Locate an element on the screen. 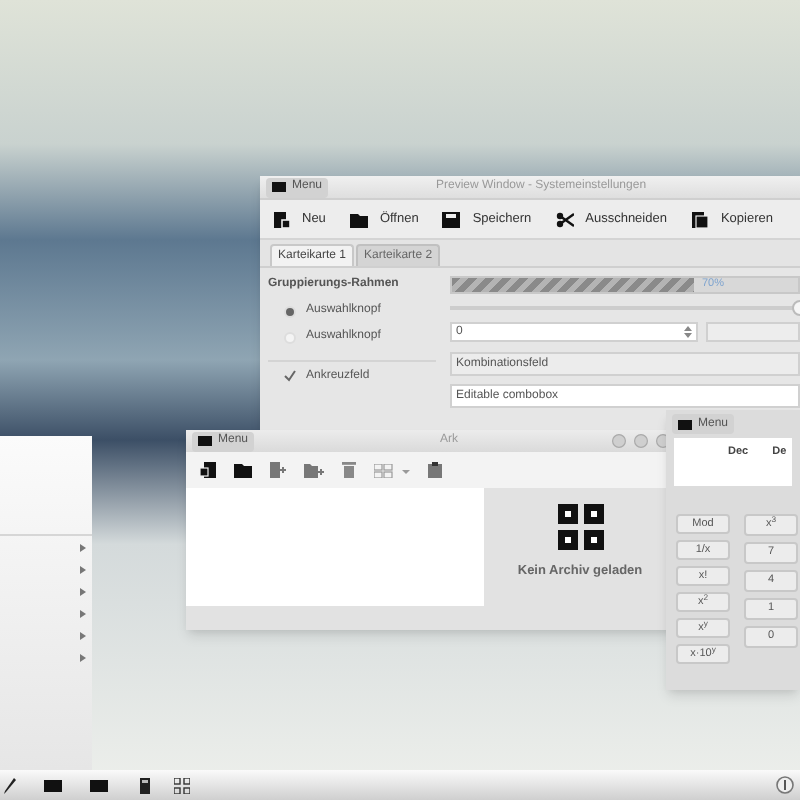 Image resolution: width=800 pixels, height=800 pixels. add-folder-icon is located at coordinates (314, 470).